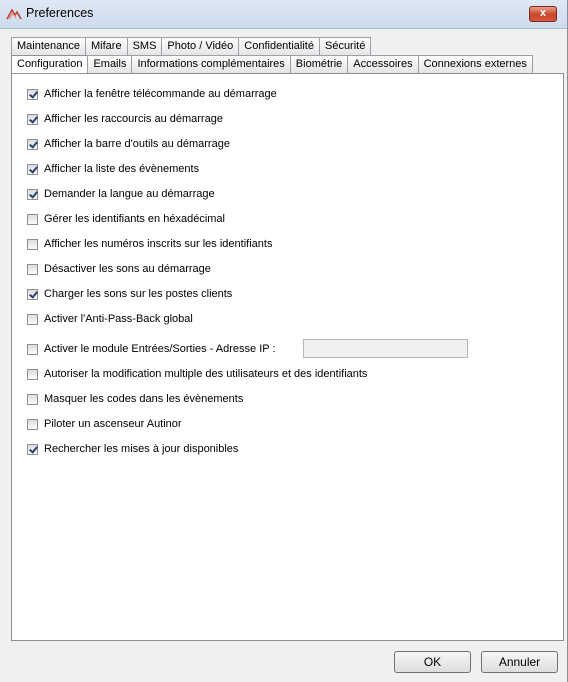  I want to click on option-row: Désactiver les sons au démarrage, so click(119, 269).